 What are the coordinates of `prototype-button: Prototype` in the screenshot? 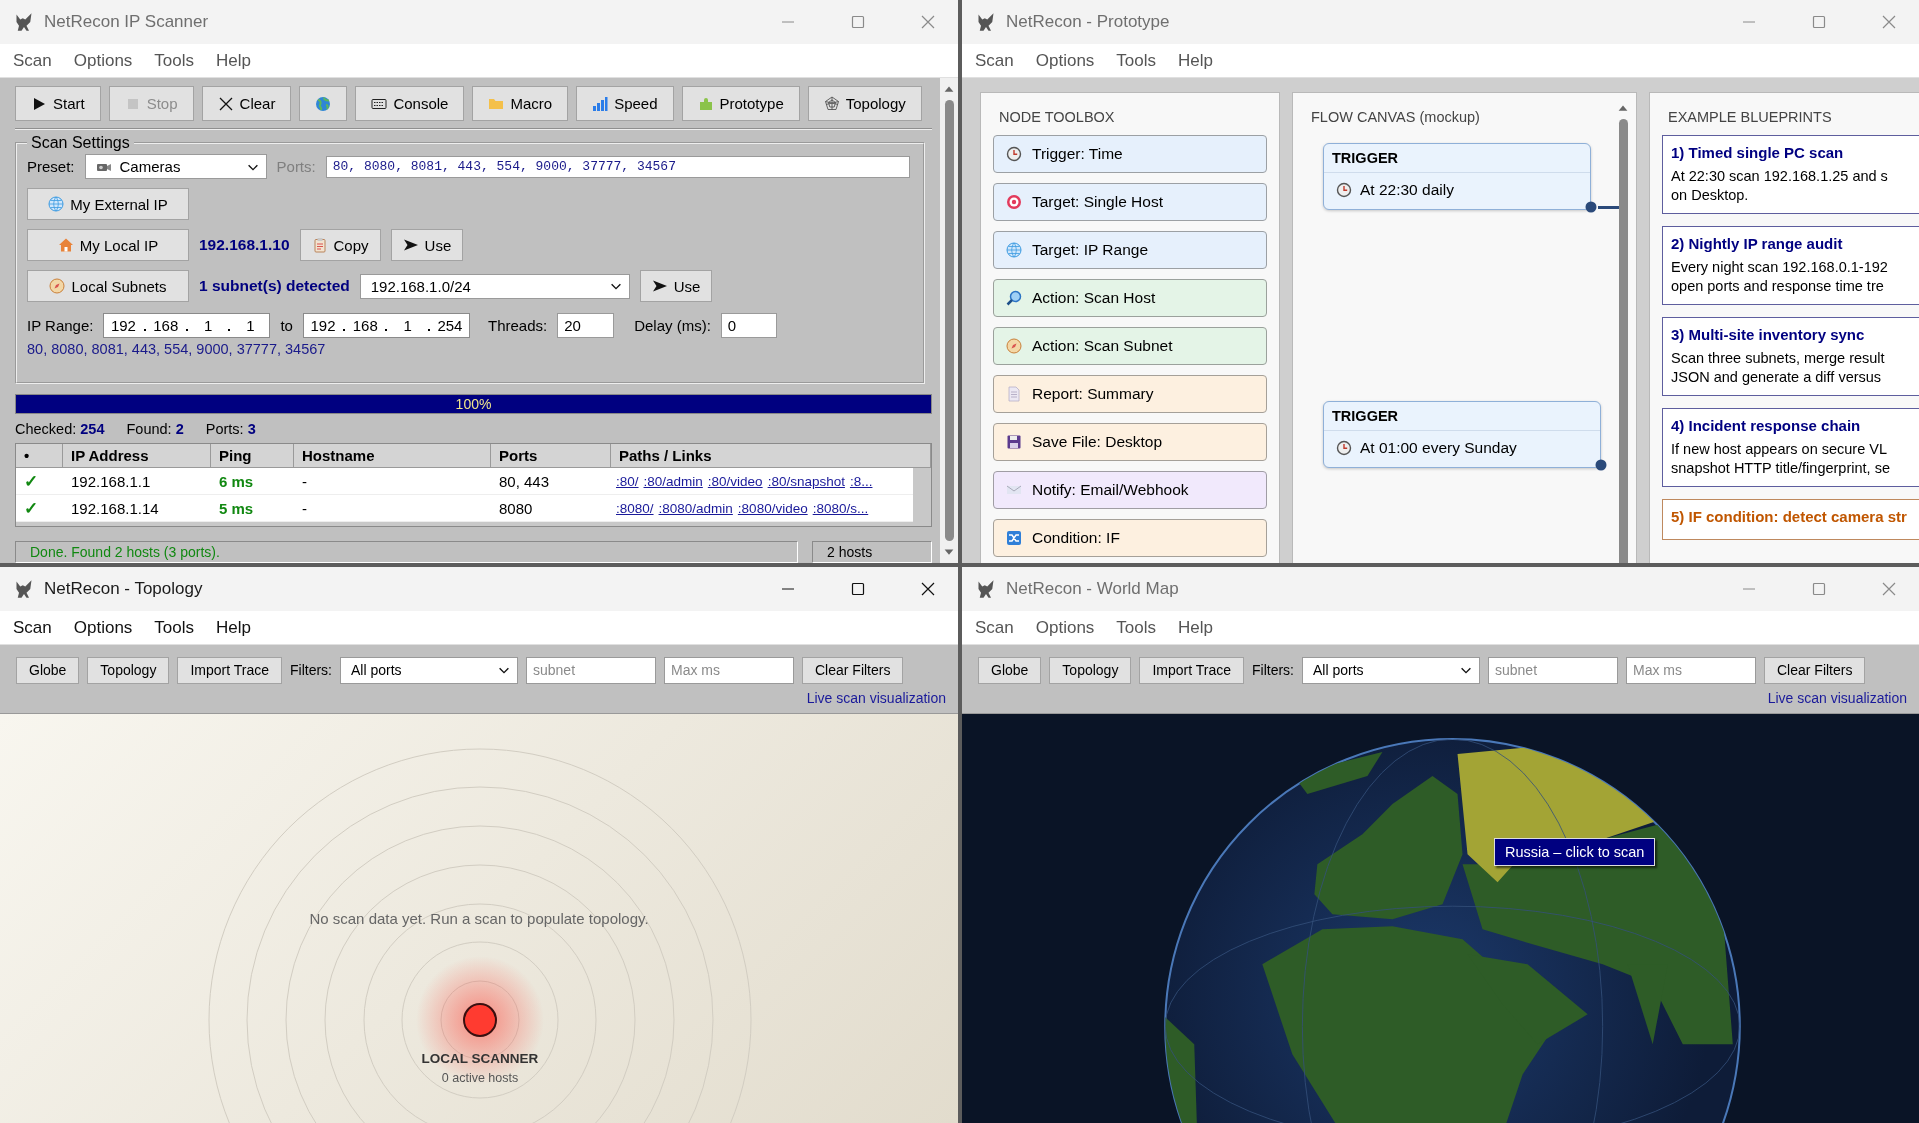 It's located at (740, 103).